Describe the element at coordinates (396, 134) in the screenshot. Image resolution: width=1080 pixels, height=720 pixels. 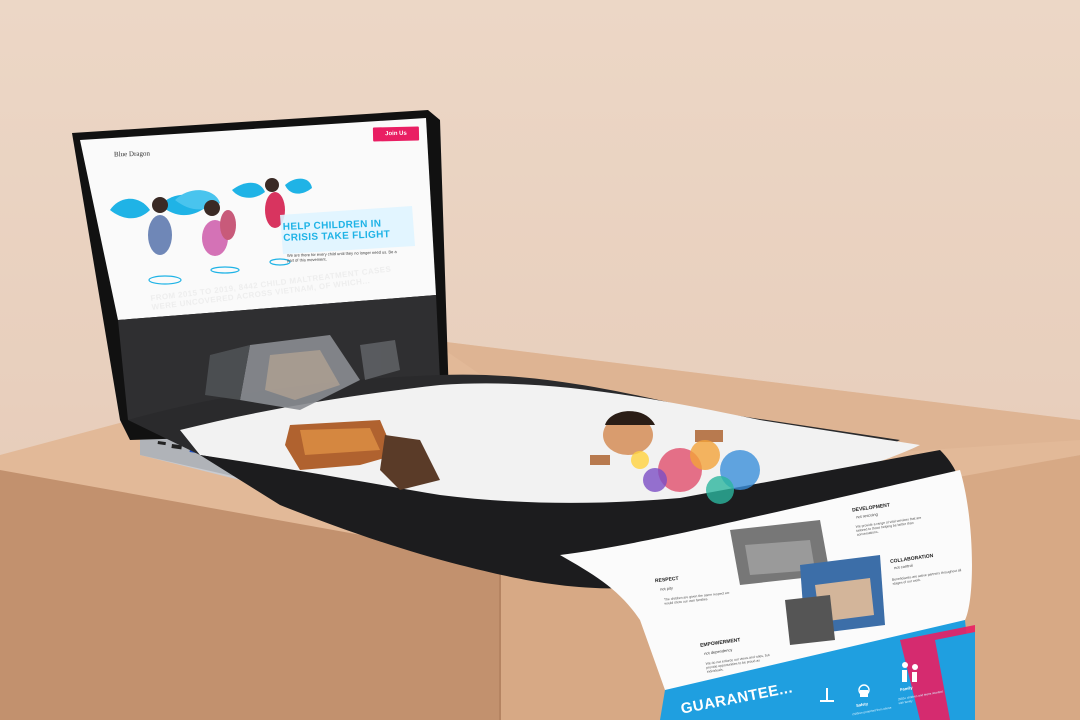
I see `join-button: Join Us` at that location.